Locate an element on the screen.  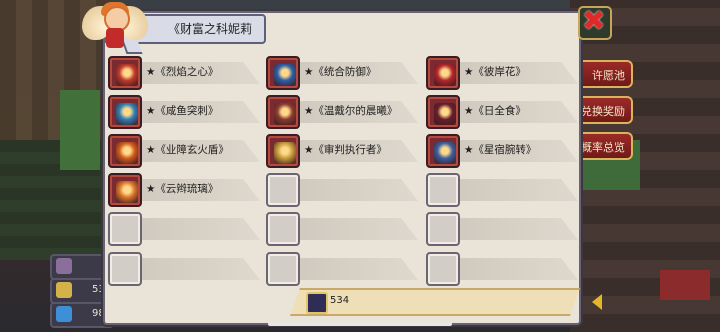
item-name: ★《日全食》 is located at coordinates (495, 111).